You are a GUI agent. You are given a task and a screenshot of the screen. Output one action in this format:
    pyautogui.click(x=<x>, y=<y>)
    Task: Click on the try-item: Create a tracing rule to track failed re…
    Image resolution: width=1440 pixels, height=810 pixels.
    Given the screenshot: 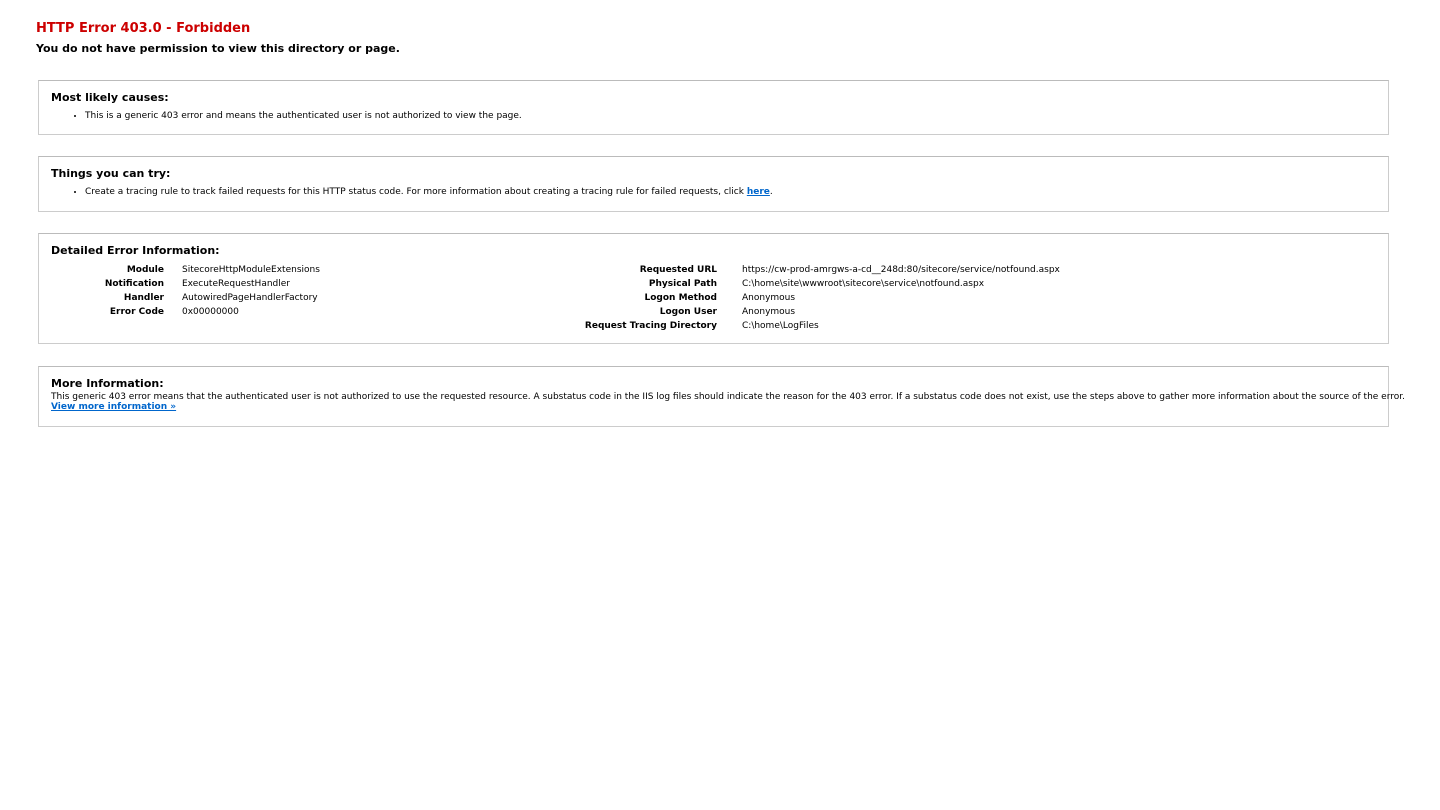 What is the action you would take?
    pyautogui.click(x=429, y=192)
    